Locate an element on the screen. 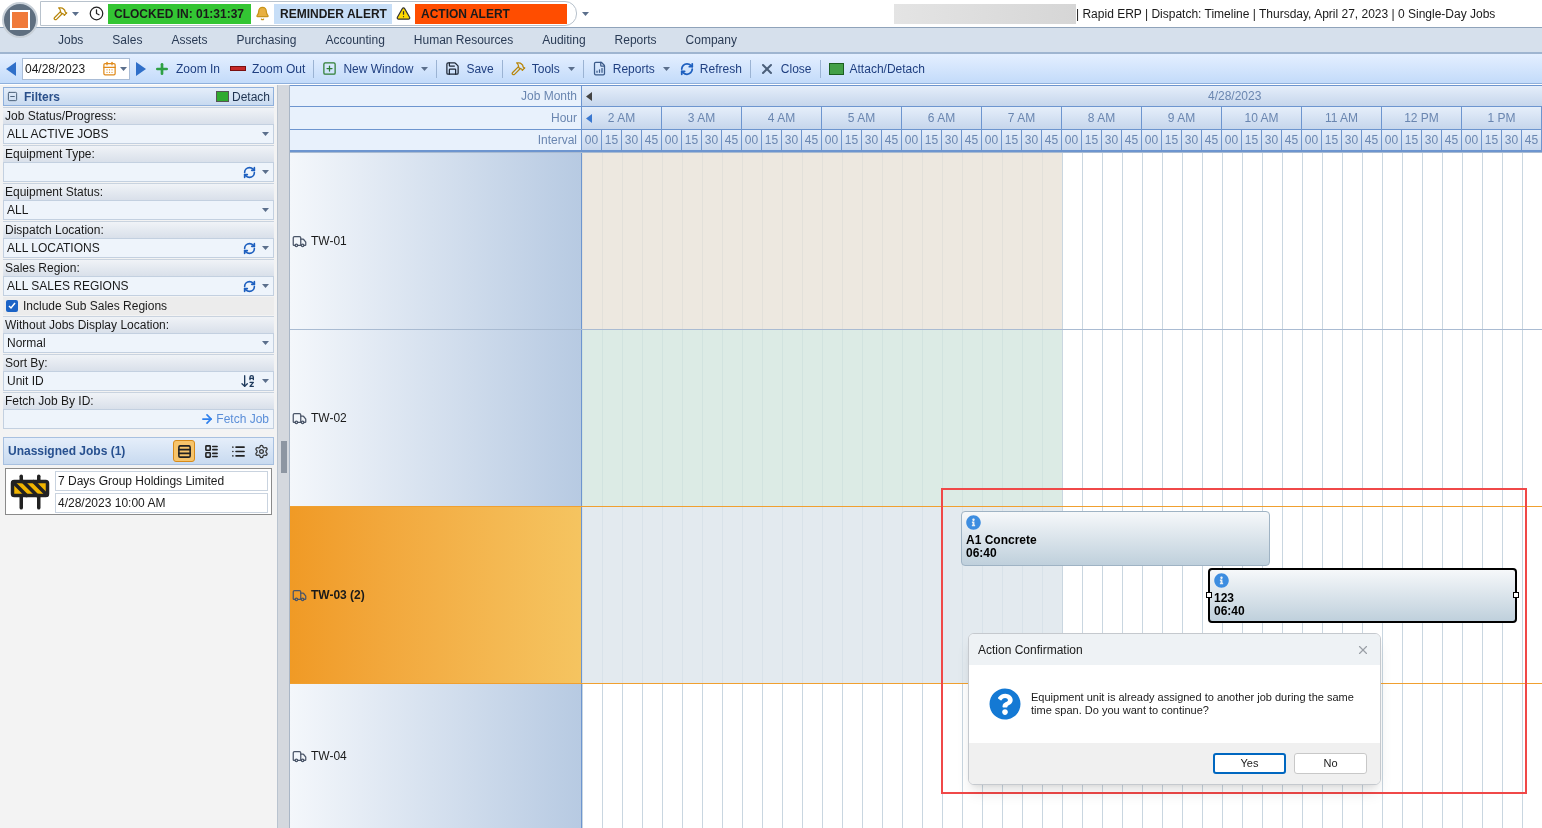  dropdown-field is located at coordinates (138, 172).